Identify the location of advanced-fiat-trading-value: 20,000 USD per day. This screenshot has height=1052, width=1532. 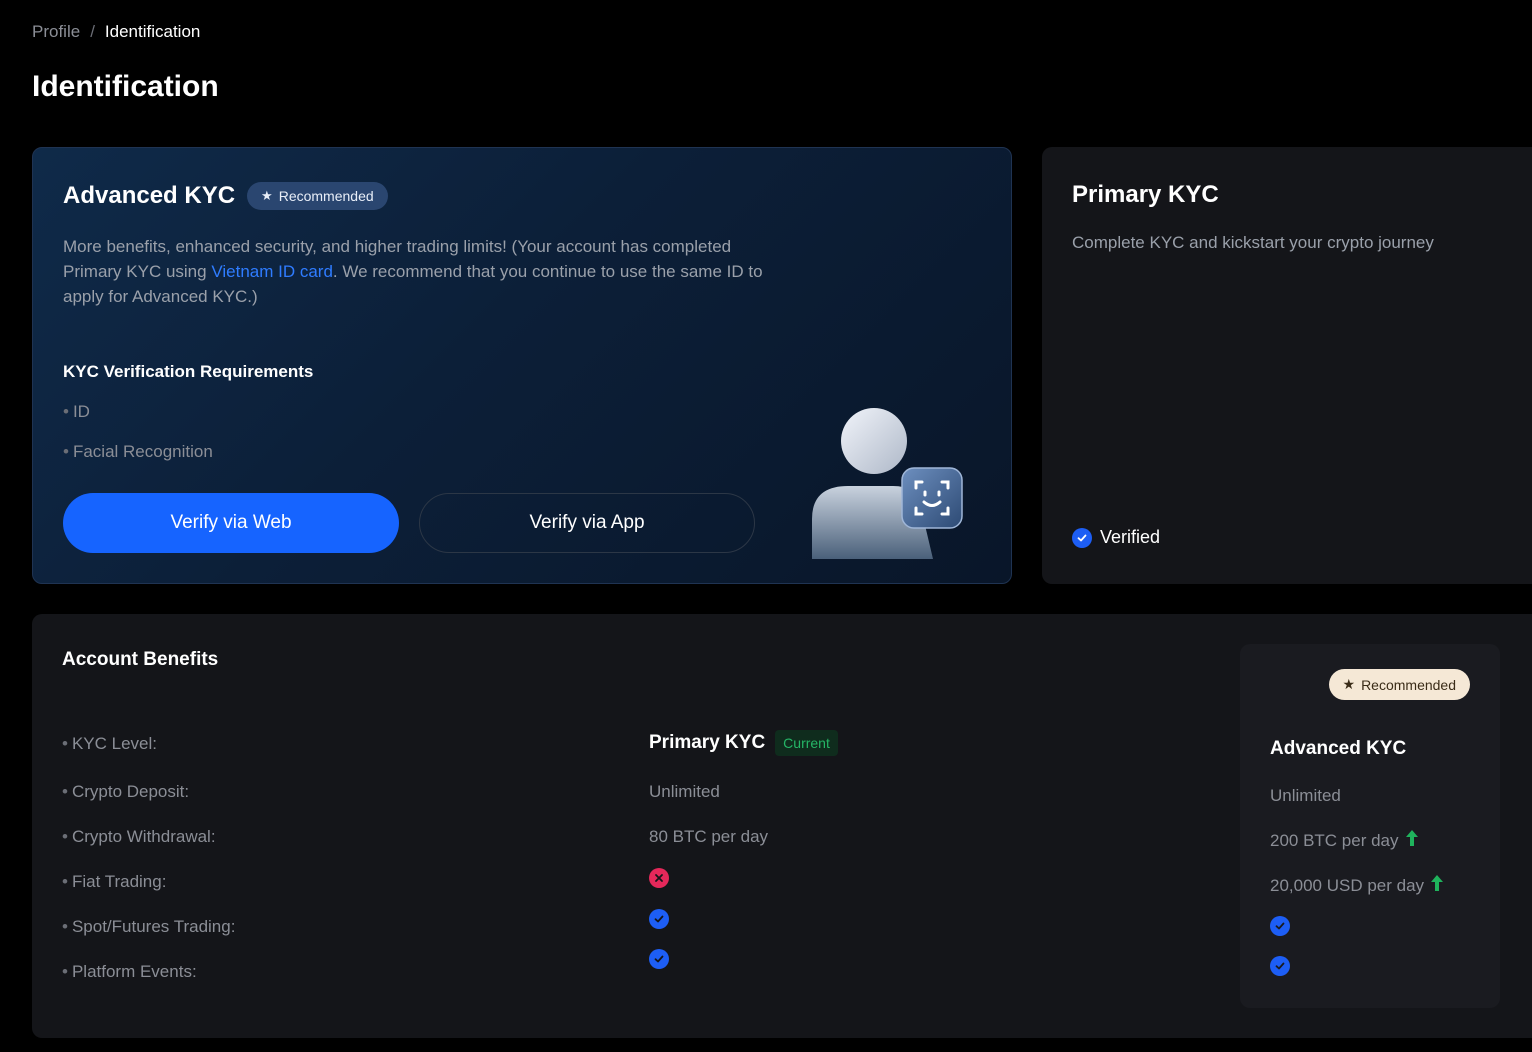
(1347, 885).